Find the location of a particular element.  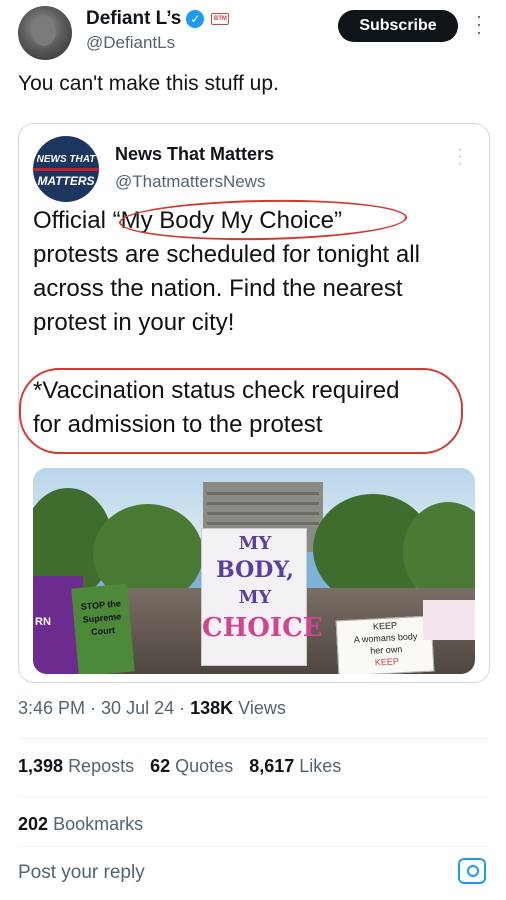

author-handle: @DefiantLs is located at coordinates (130, 43).